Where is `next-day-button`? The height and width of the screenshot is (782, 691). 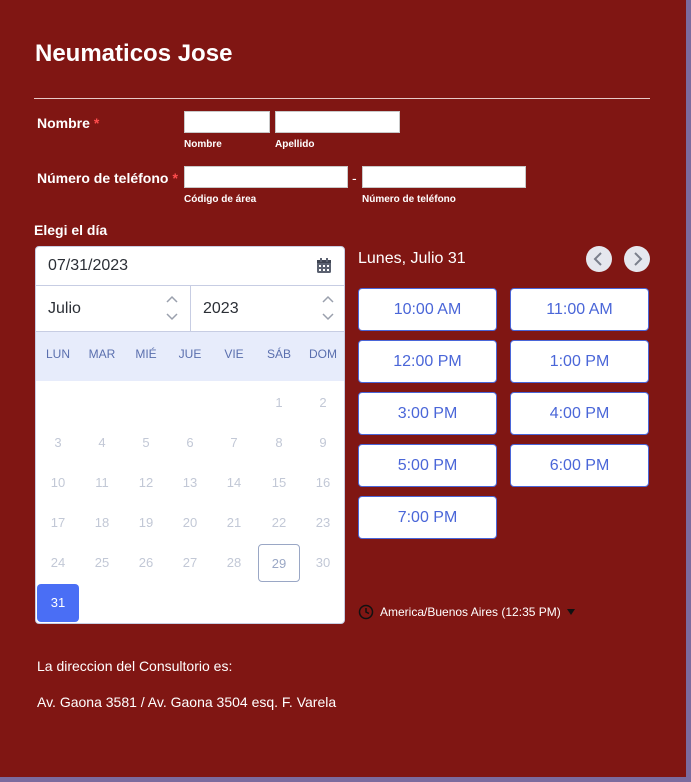
next-day-button is located at coordinates (637, 259).